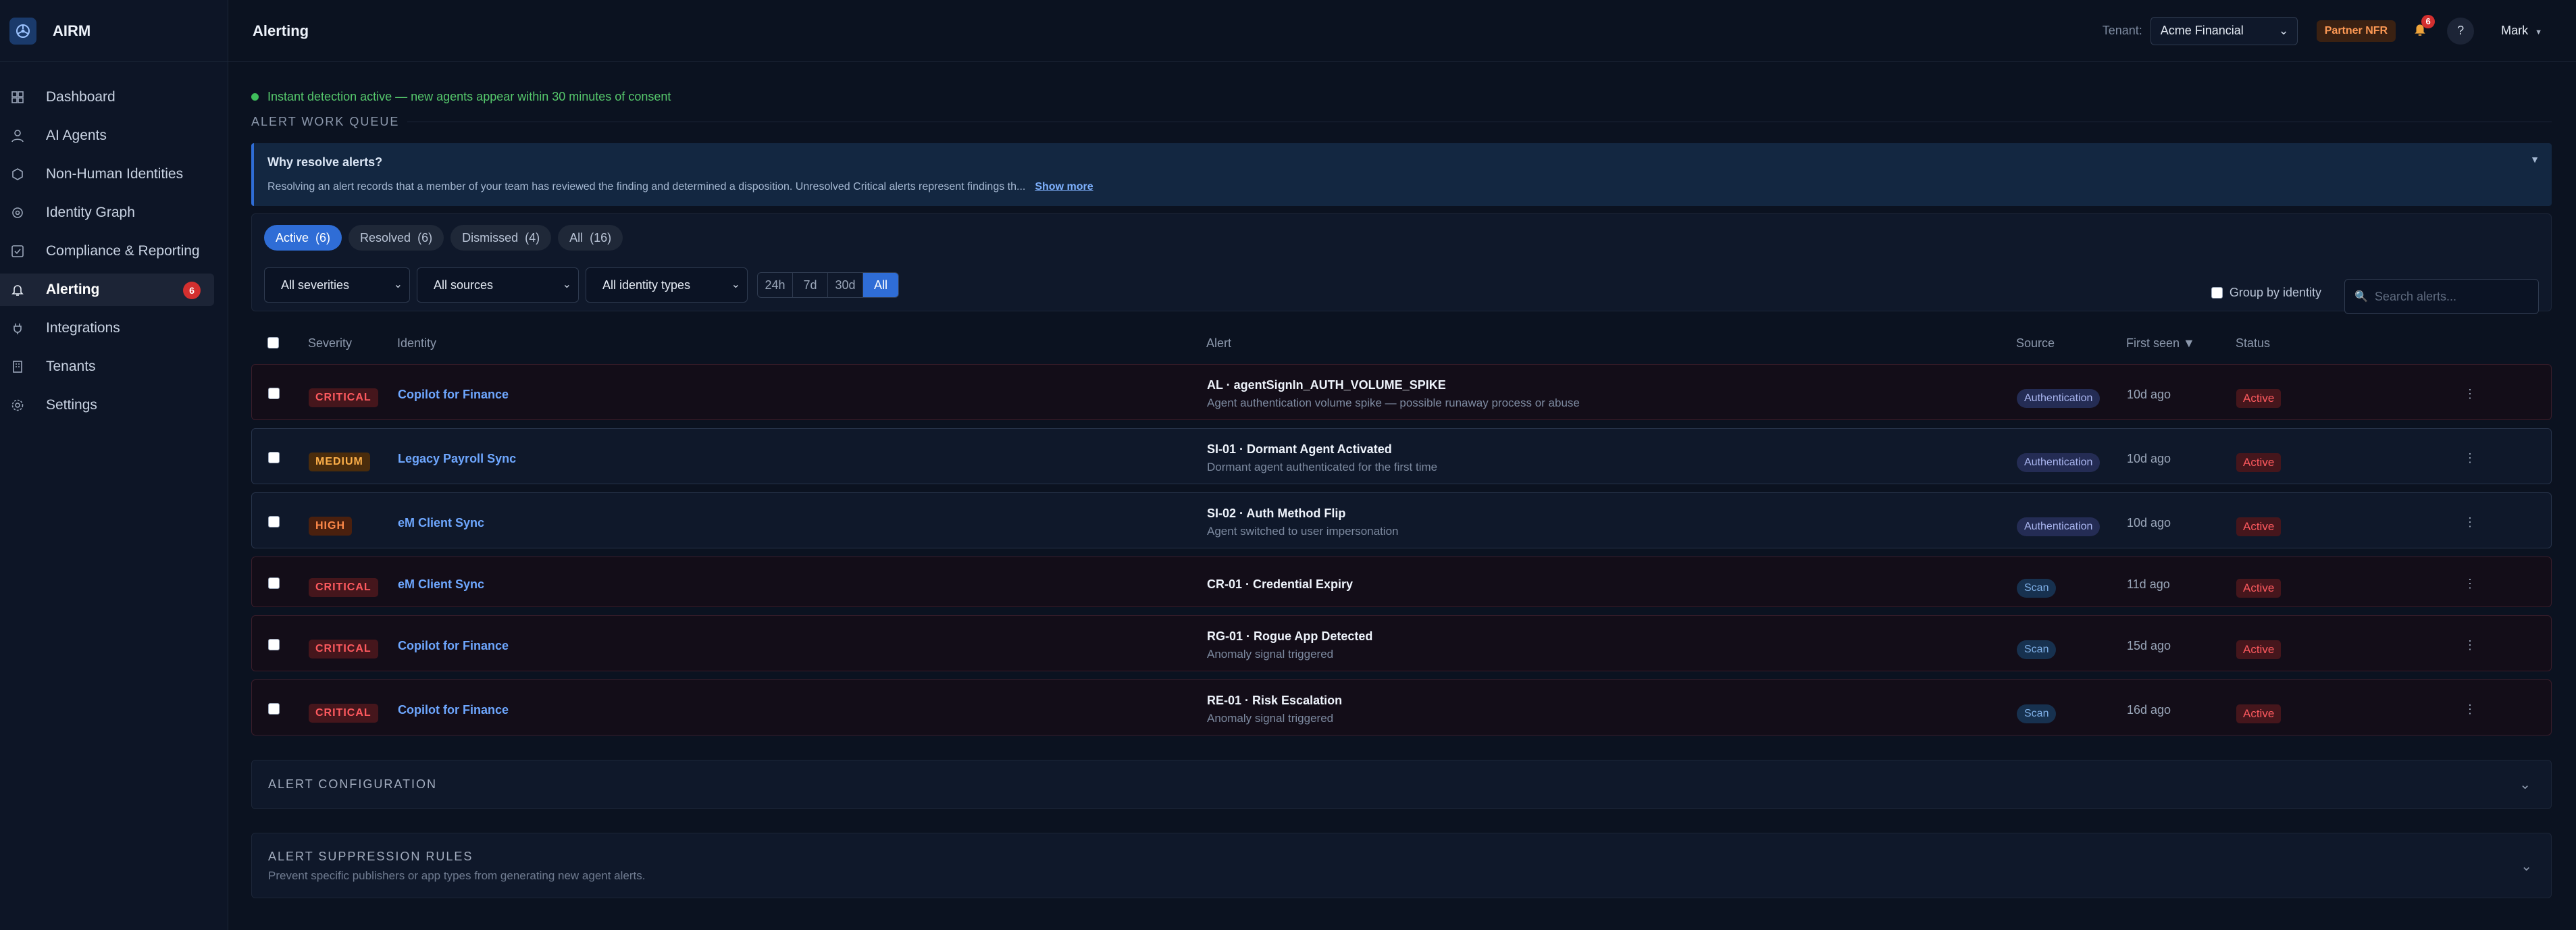  Describe the element at coordinates (2253, 343) in the screenshot. I see `header-status: Status` at that location.